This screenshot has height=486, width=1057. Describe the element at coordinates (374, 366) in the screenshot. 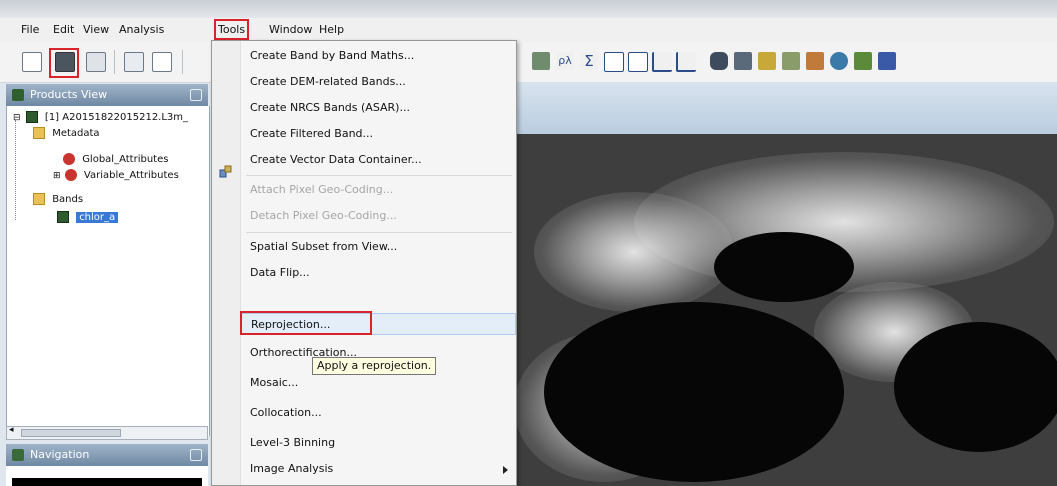

I see `tooltip: Apply a reprojection.` at that location.